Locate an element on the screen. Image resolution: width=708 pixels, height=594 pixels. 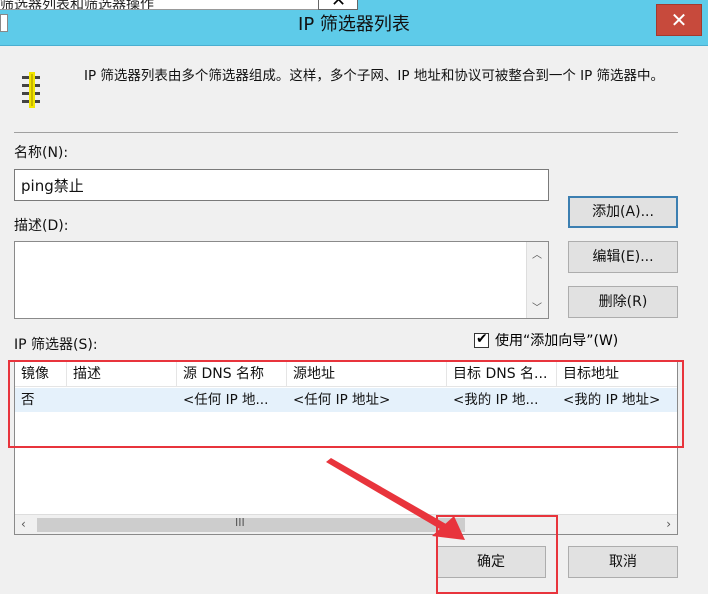
description-scrollbar: ︿ ﹀ is located at coordinates (537, 280).